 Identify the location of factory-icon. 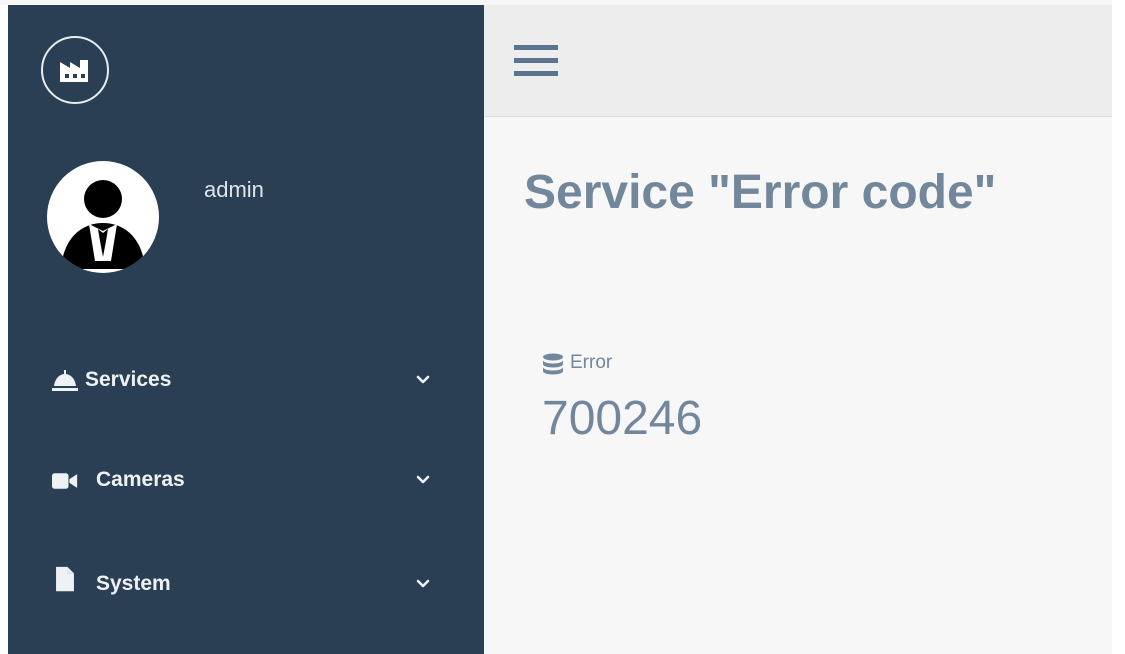
(75, 70).